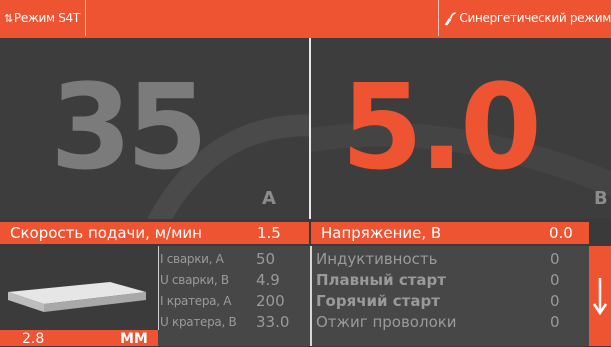  What do you see at coordinates (268, 279) in the screenshot?
I see `param-value: 4.9` at bounding box center [268, 279].